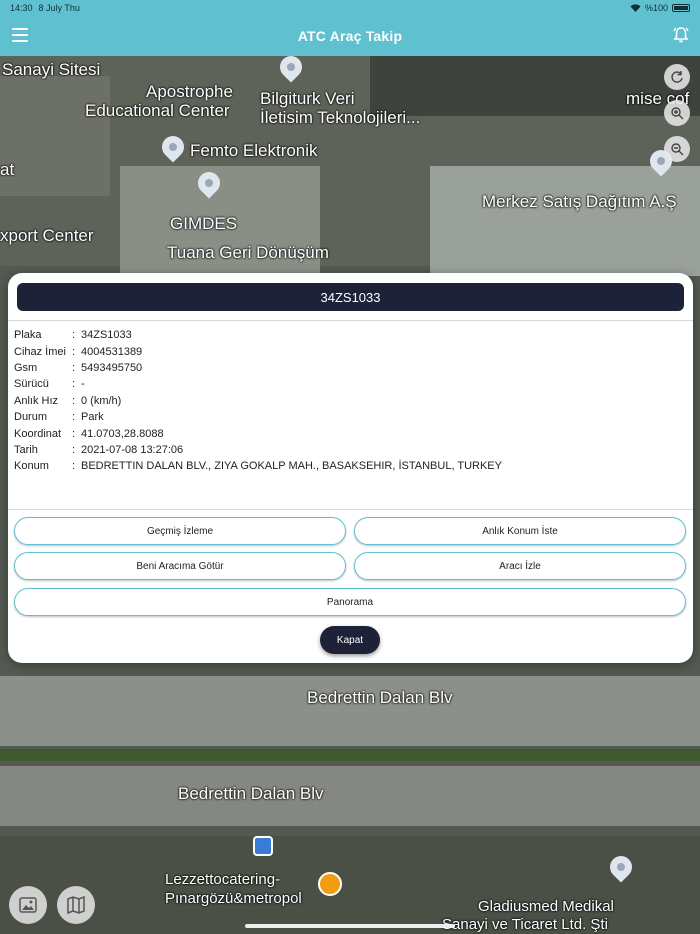 This screenshot has height=934, width=700. I want to click on menu-icon, so click(20, 35).